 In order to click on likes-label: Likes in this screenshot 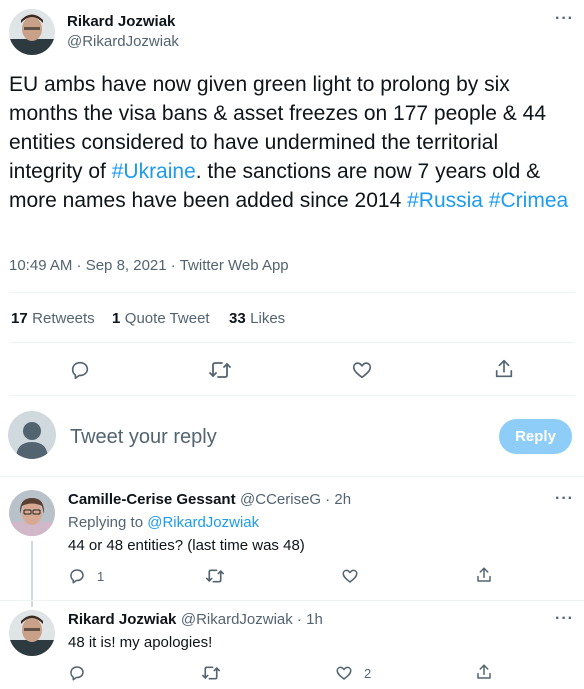, I will do `click(268, 318)`.